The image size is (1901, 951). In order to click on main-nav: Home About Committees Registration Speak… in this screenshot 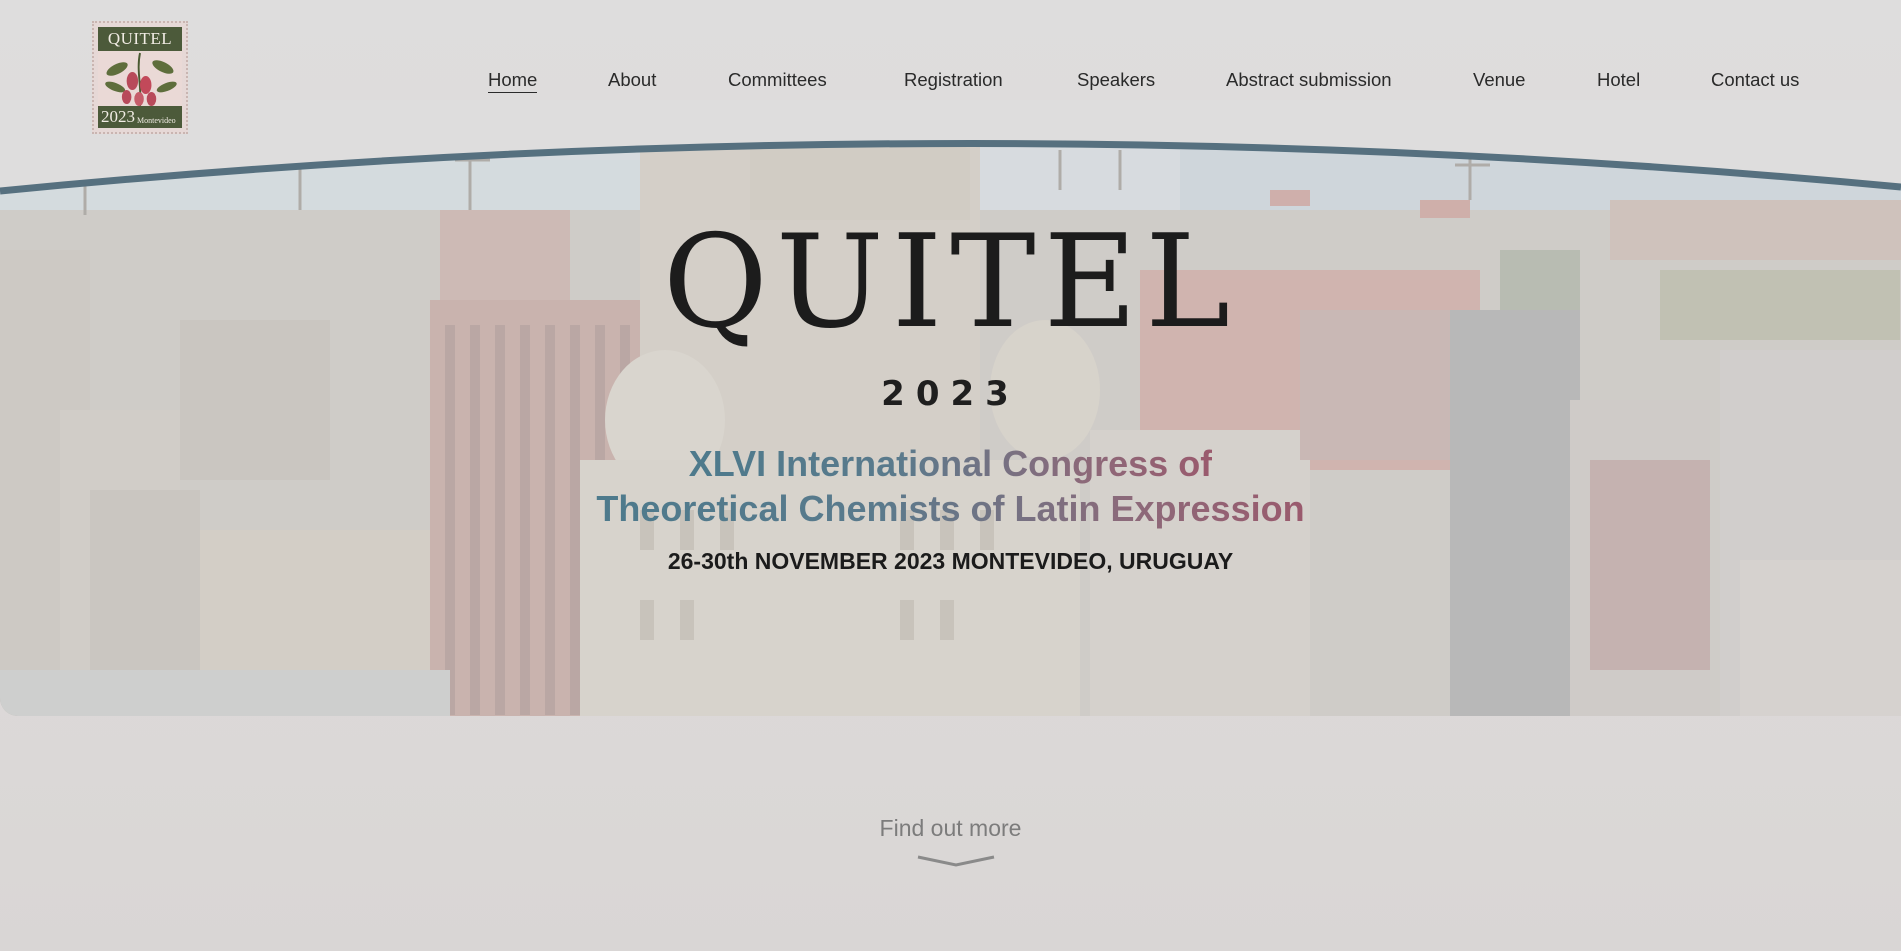, I will do `click(950, 81)`.